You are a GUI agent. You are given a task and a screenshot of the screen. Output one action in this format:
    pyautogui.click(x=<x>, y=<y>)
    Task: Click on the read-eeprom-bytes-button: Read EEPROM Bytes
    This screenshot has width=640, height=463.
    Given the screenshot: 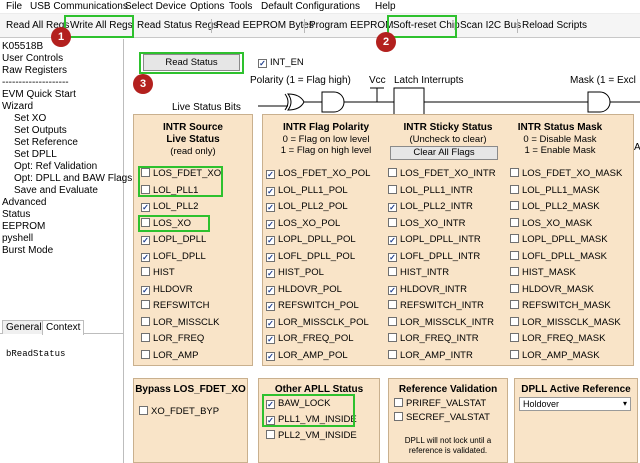 What is the action you would take?
    pyautogui.click(x=265, y=26)
    